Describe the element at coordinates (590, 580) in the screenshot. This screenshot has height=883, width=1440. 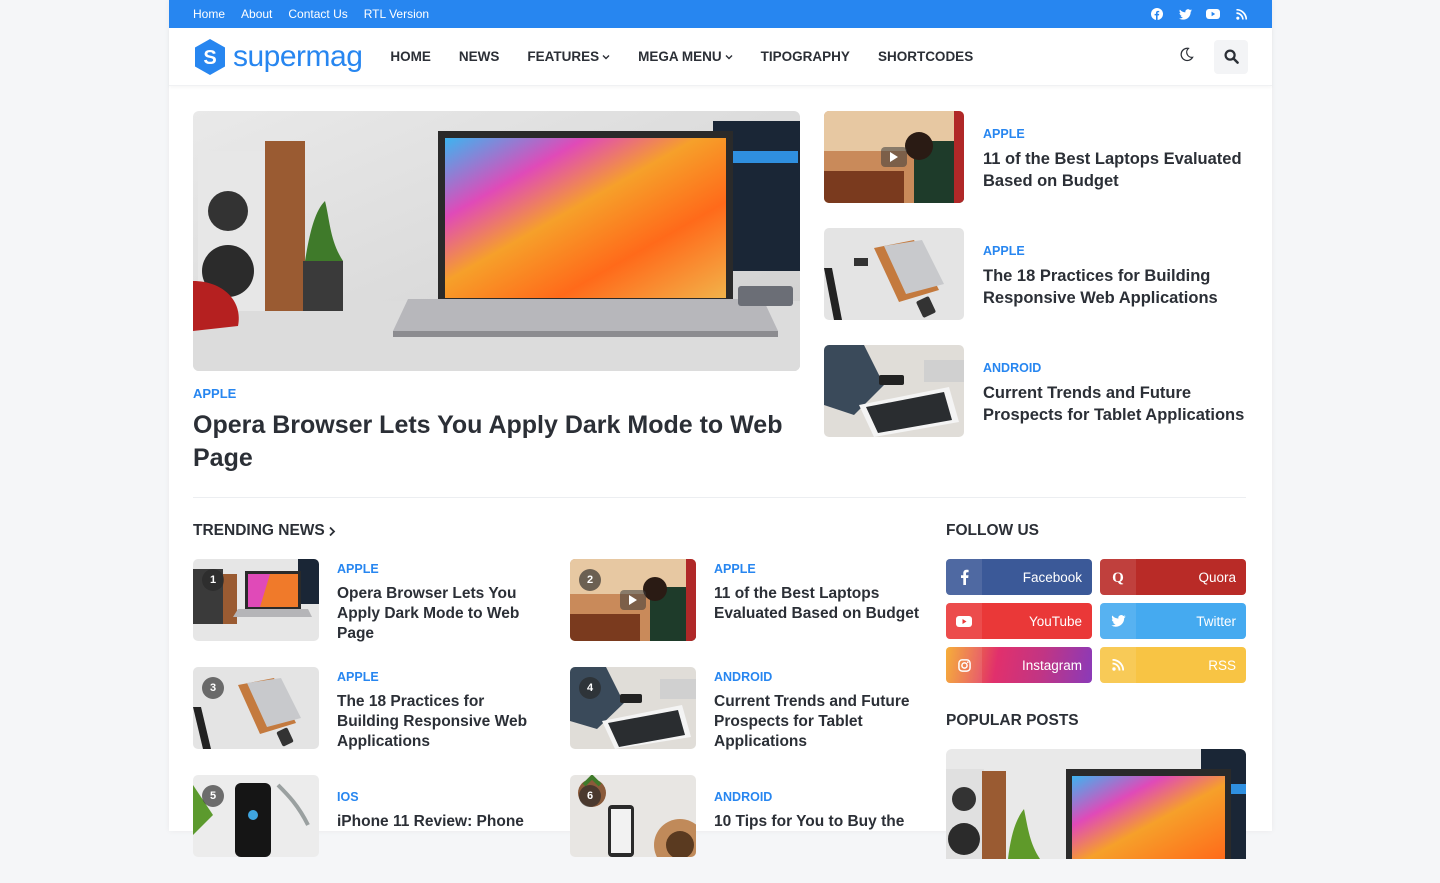
I see `rank-badge: 2` at that location.